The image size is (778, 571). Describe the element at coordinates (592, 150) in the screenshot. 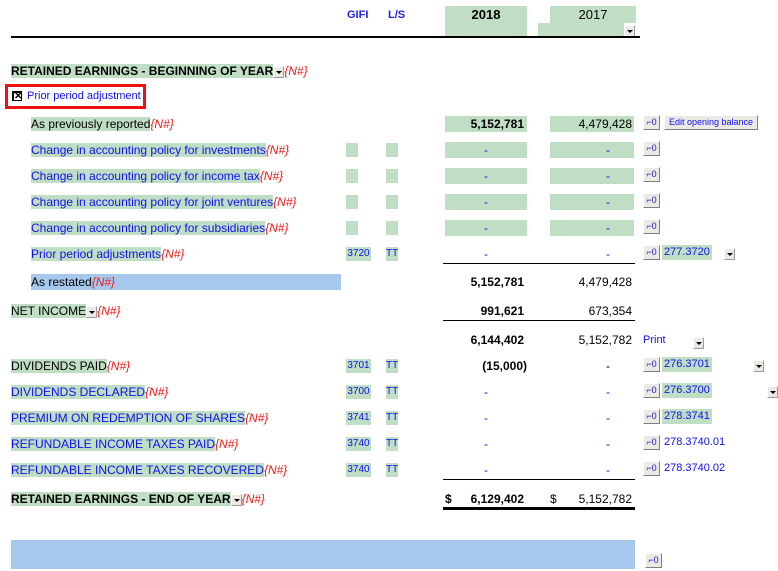

I see `change-investments-2017: -` at that location.